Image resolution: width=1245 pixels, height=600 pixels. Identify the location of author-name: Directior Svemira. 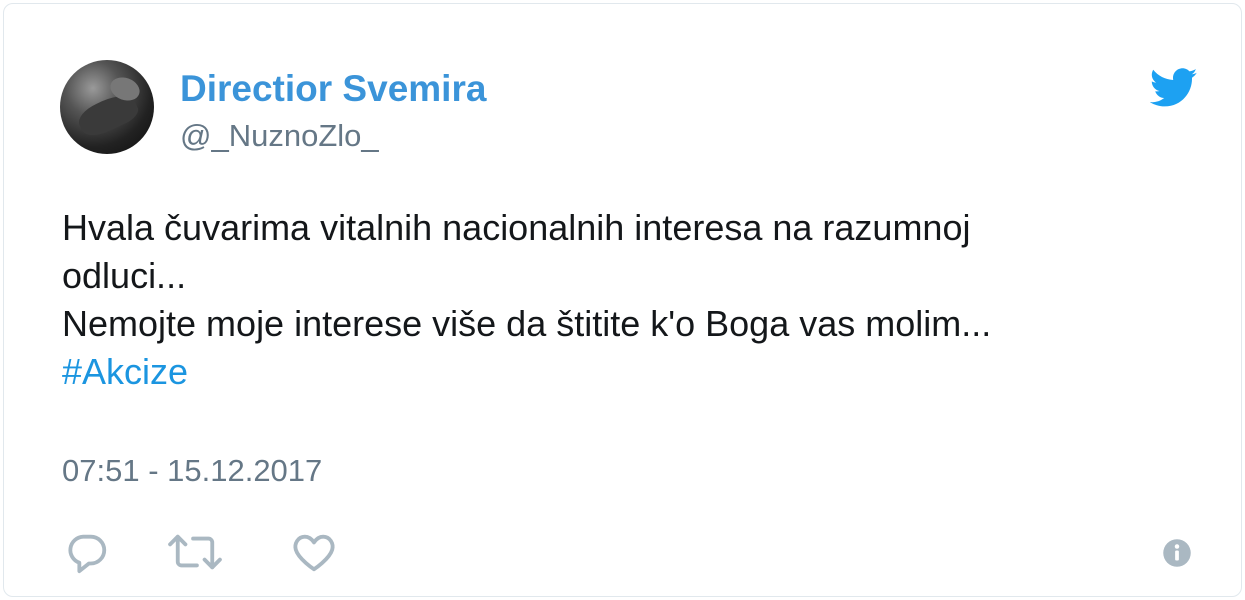
(333, 89).